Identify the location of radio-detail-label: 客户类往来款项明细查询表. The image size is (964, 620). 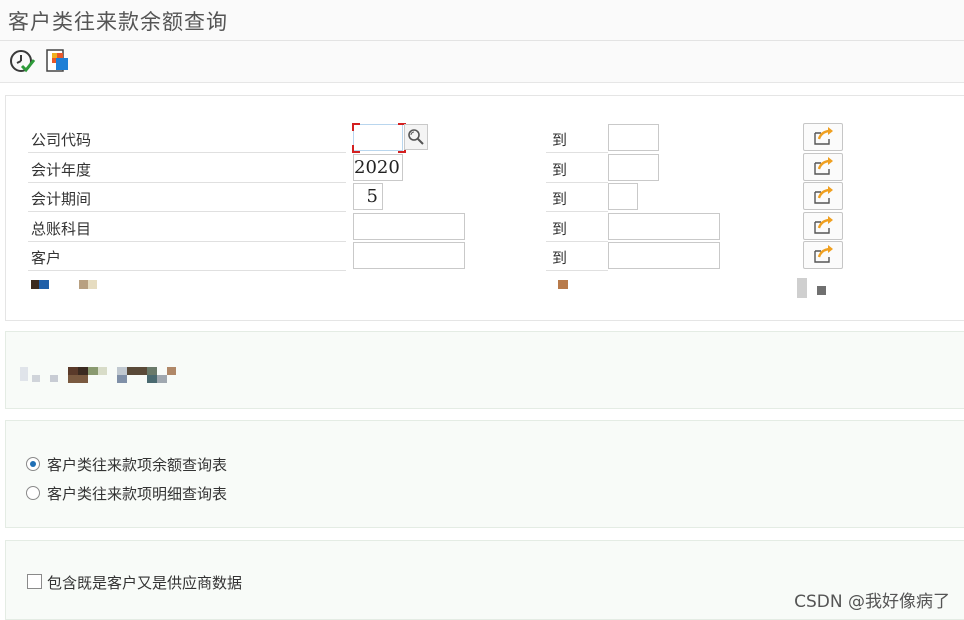
(137, 494).